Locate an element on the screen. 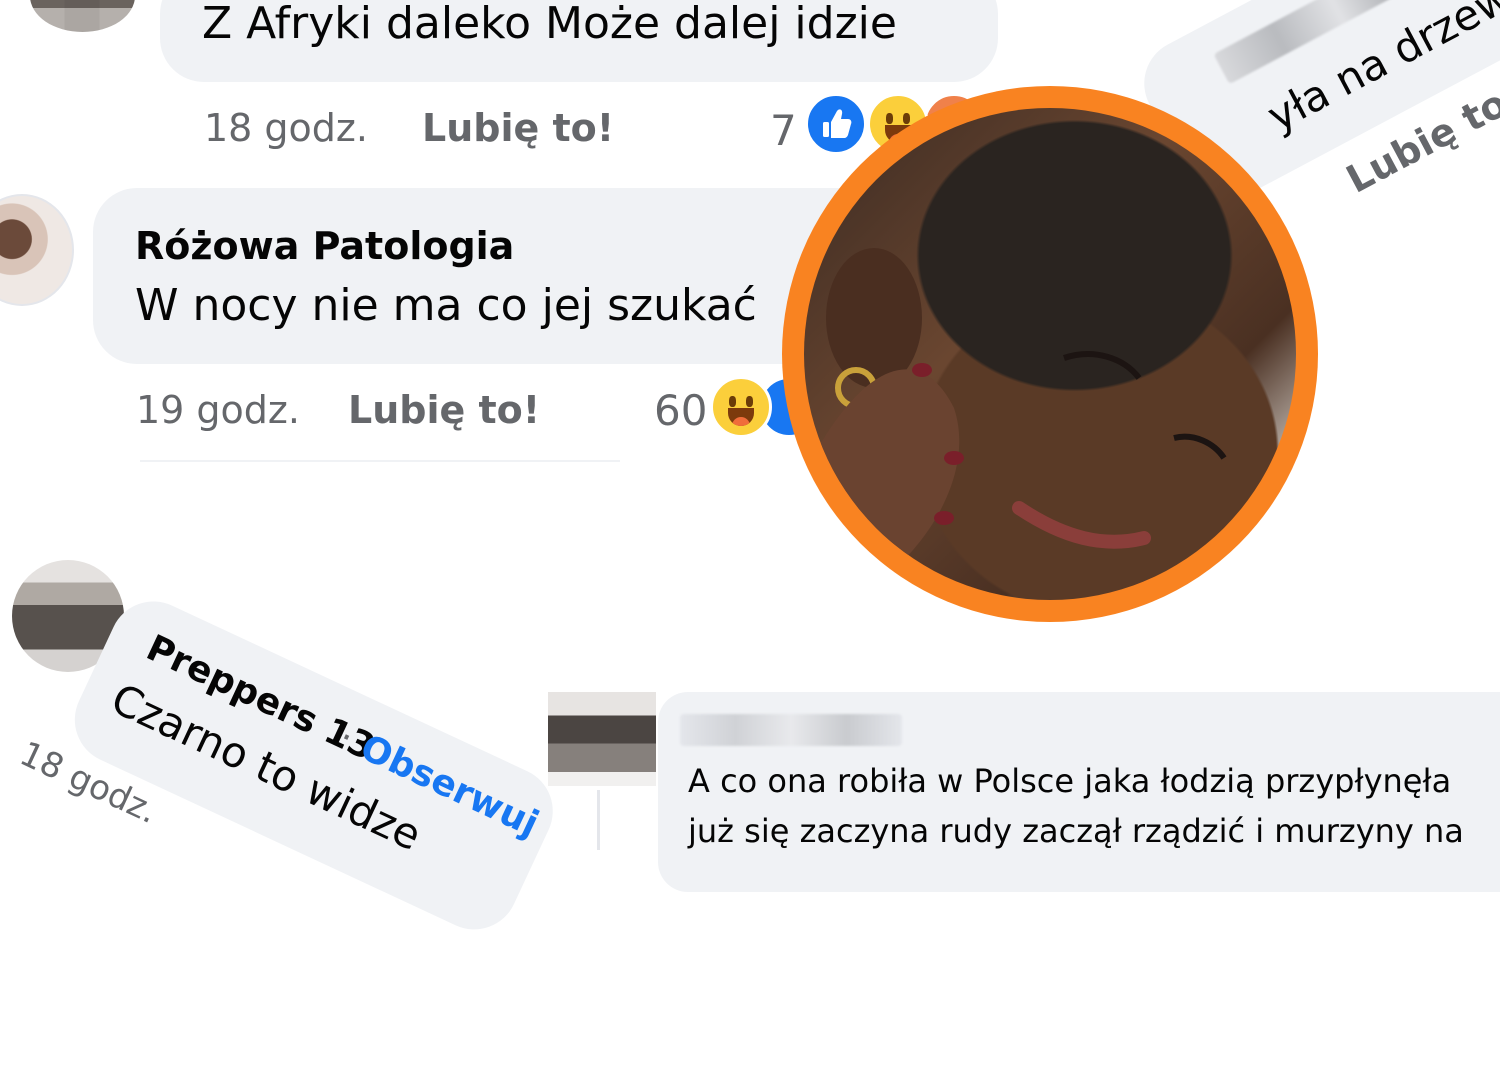 This screenshot has height=1077, width=1500. laugh-emoji is located at coordinates (741, 407).